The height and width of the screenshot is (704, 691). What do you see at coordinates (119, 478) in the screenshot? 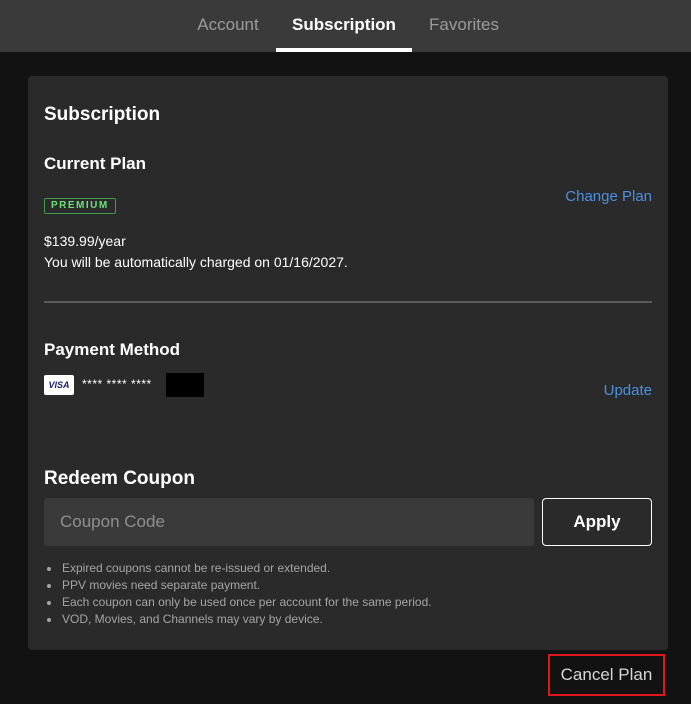
I see `redeem-coupon-heading: Redeem Coupon` at bounding box center [119, 478].